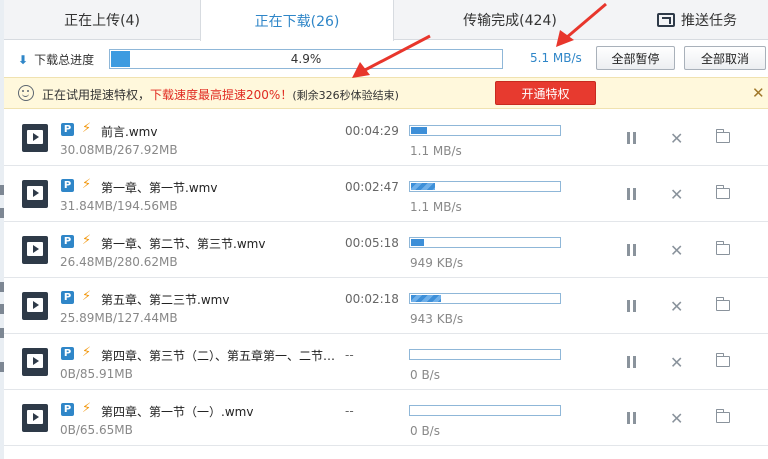  What do you see at coordinates (96, 374) in the screenshot?
I see `file-size: 0B/85.91MB` at bounding box center [96, 374].